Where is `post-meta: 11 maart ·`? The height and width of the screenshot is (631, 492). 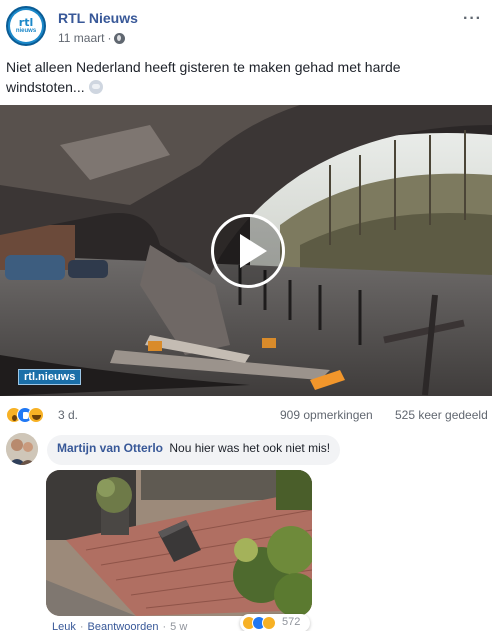
post-meta: 11 maart · is located at coordinates (92, 38).